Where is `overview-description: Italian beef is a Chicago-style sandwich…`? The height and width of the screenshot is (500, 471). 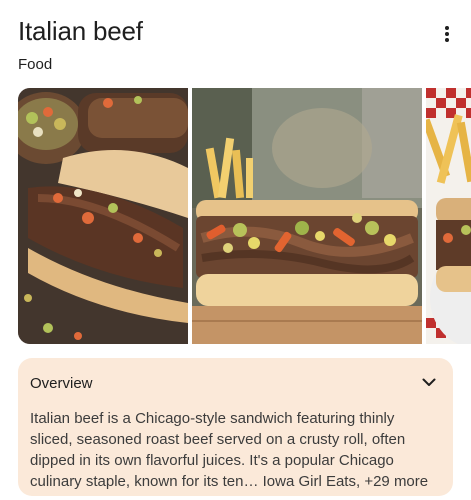
overview-description: Italian beef is a Chicago-style sandwich… is located at coordinates (229, 450).